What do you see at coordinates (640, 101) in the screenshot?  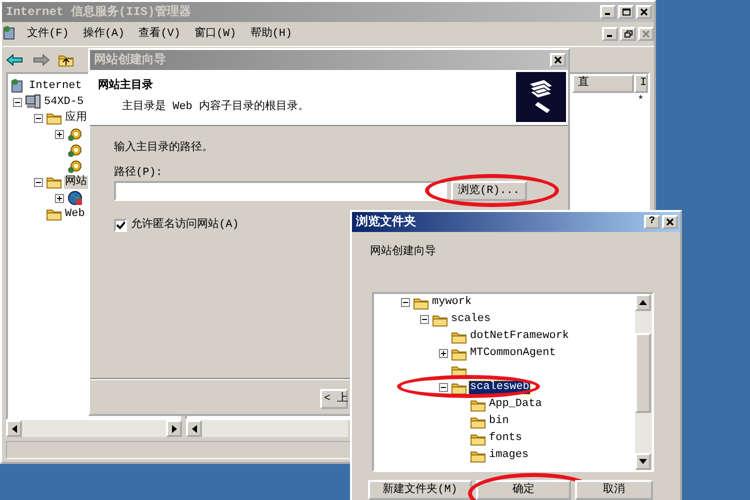 I see `list-cell-text: *` at bounding box center [640, 101].